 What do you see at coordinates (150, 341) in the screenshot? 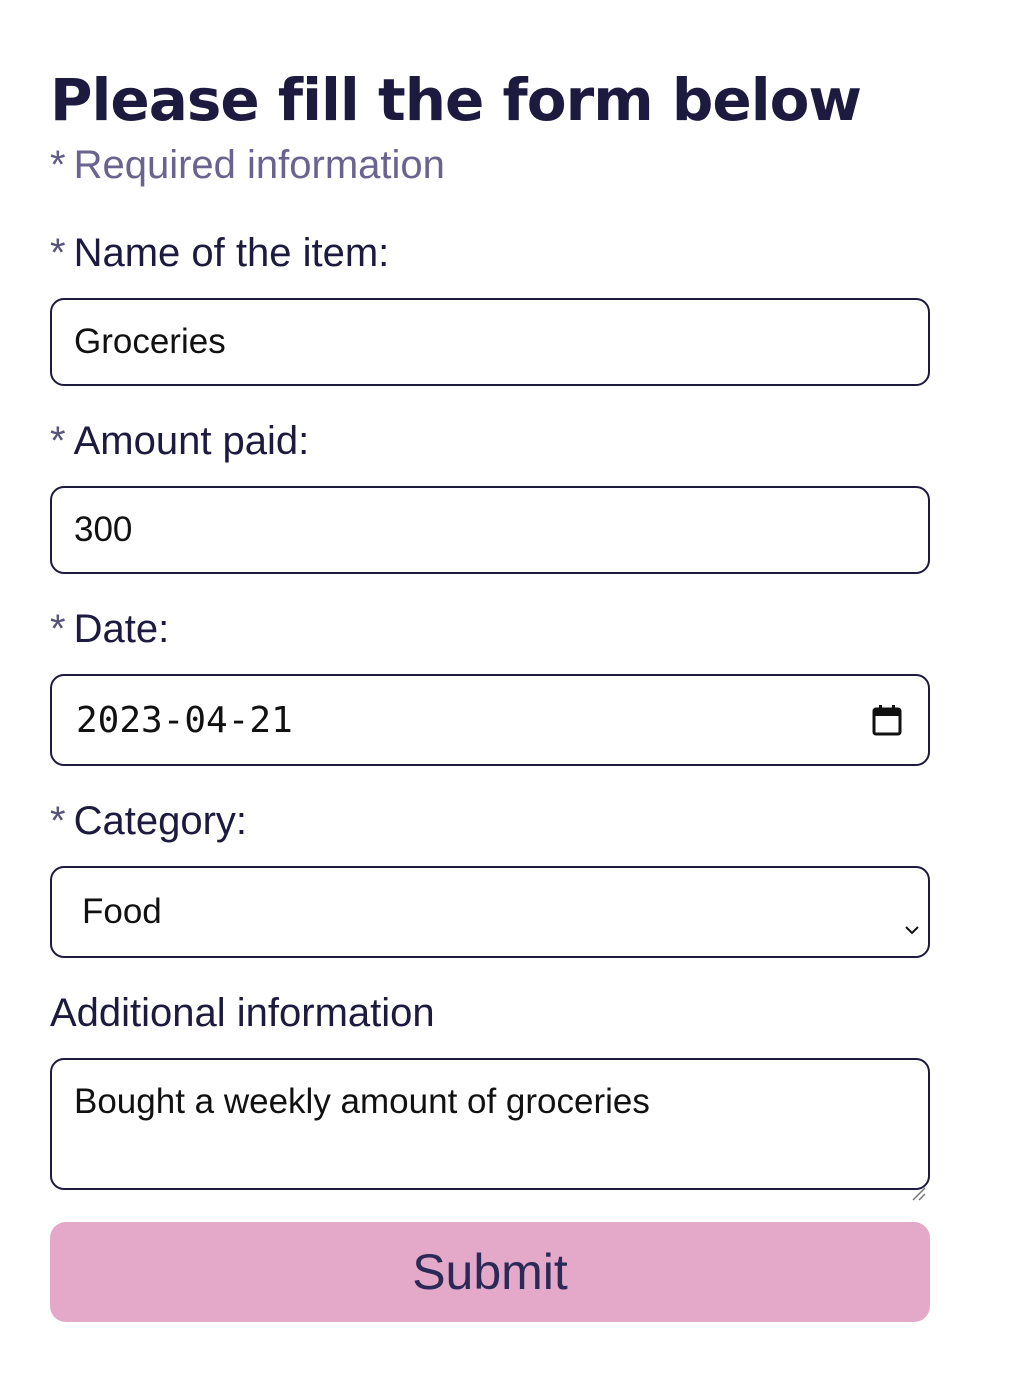
I see `item-name-value: Groceries` at bounding box center [150, 341].